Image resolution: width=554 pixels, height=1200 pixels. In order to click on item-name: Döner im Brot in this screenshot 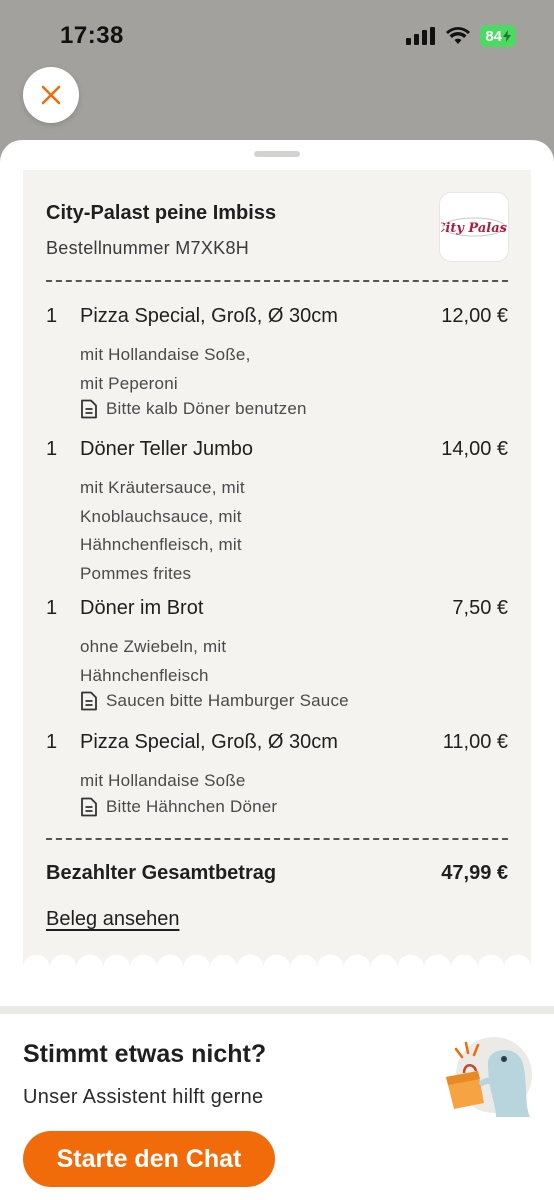, I will do `click(142, 608)`.